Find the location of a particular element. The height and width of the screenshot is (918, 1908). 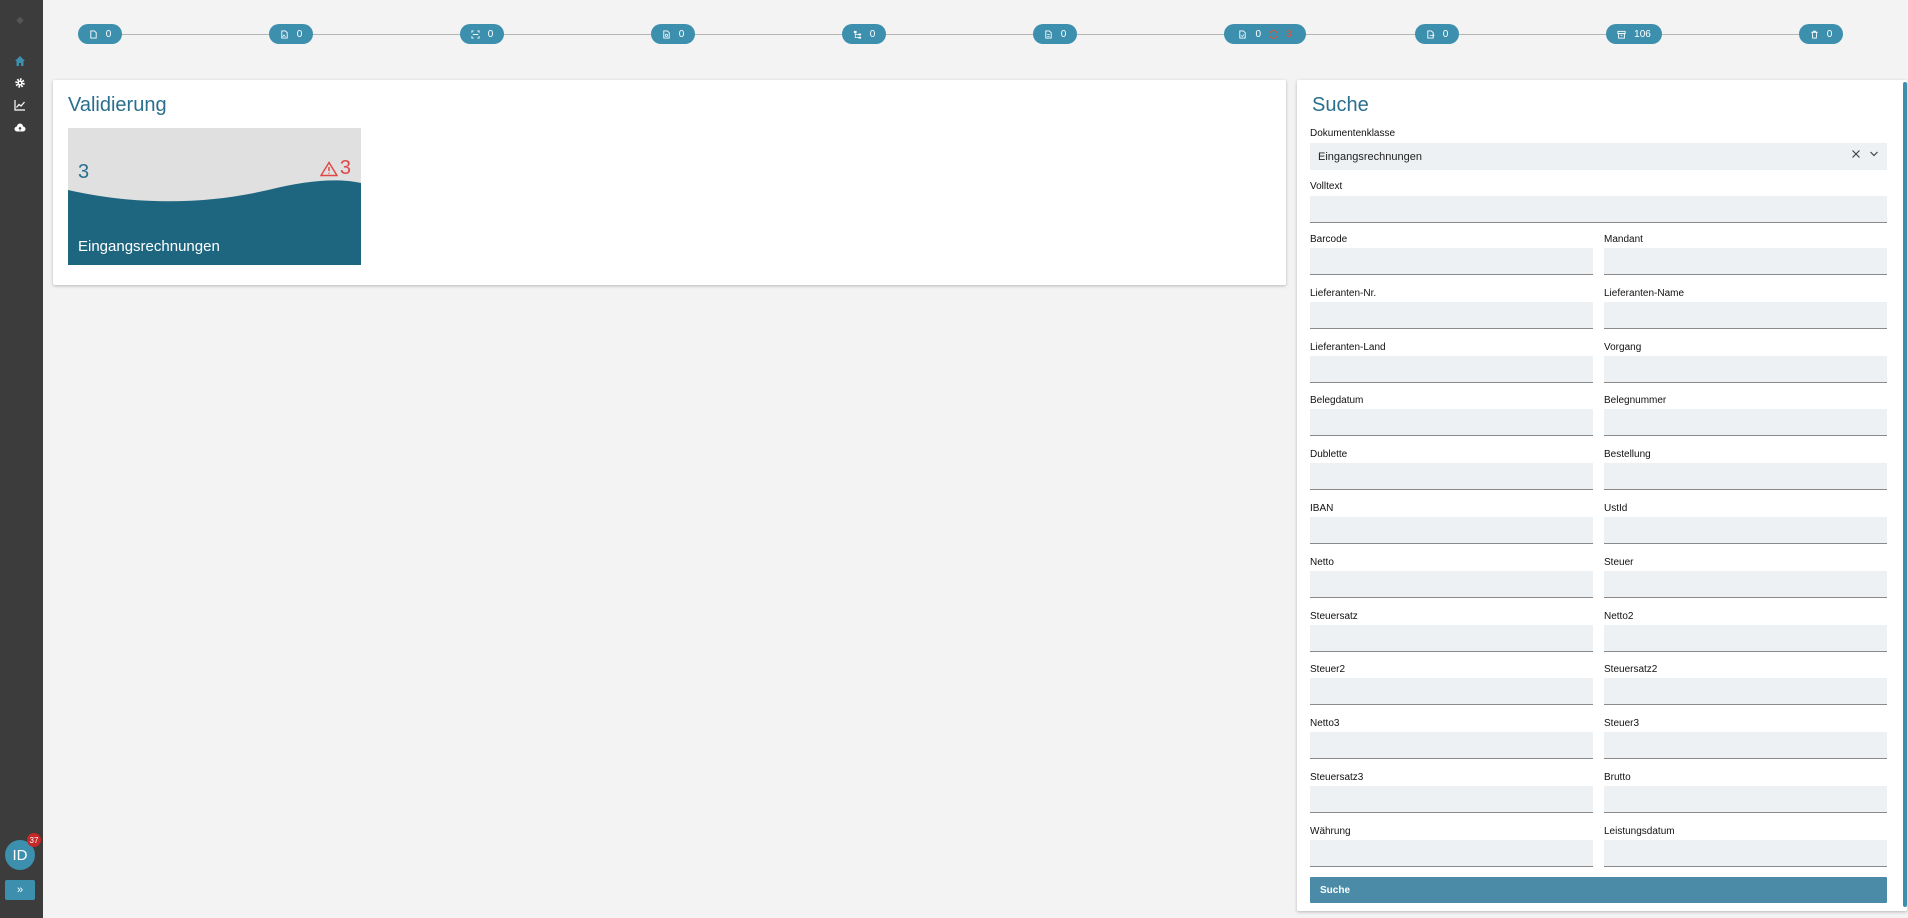

field-label: Belegnummer is located at coordinates (1635, 401).